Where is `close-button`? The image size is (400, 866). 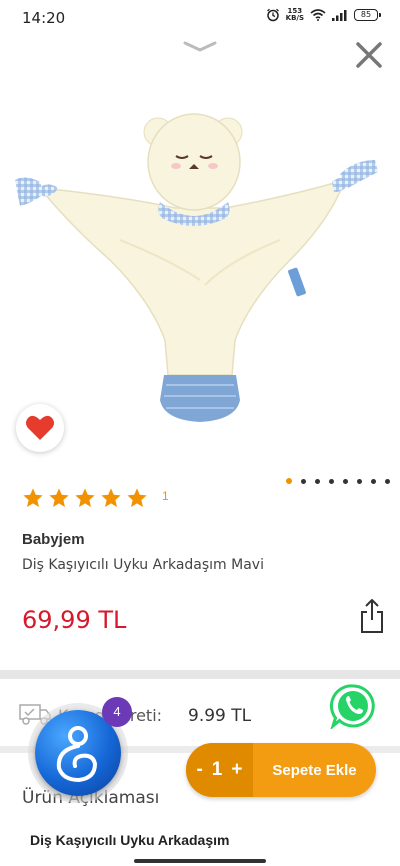 close-button is located at coordinates (369, 55).